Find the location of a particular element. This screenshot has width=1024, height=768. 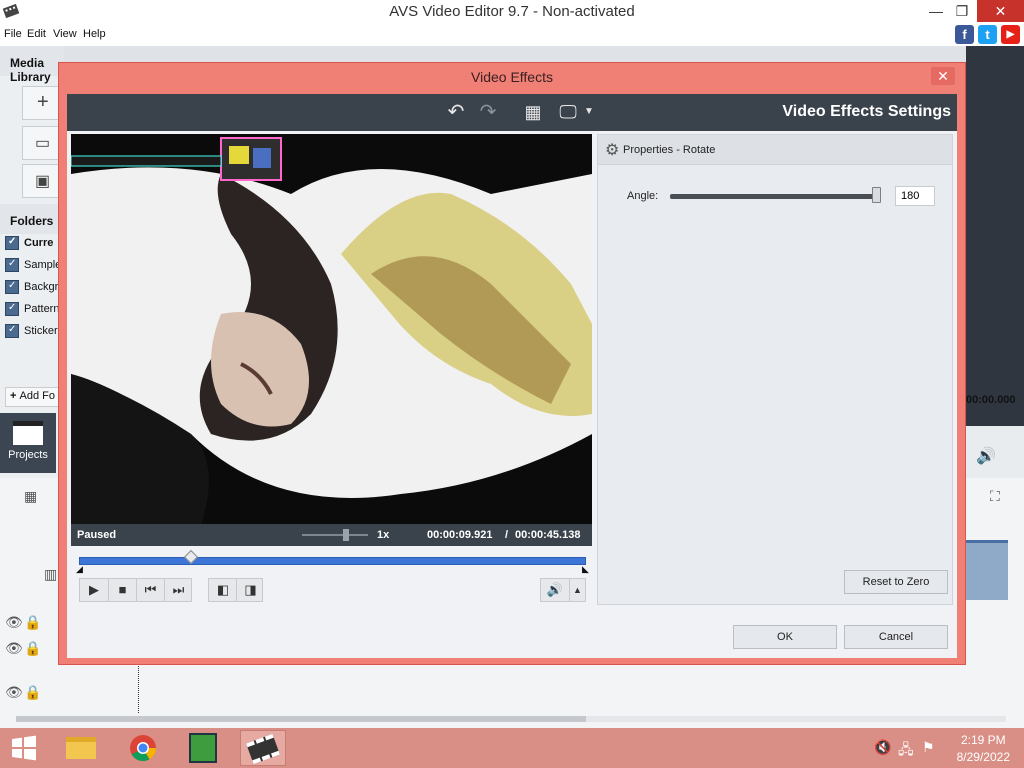

speed-slider is located at coordinates (335, 535).